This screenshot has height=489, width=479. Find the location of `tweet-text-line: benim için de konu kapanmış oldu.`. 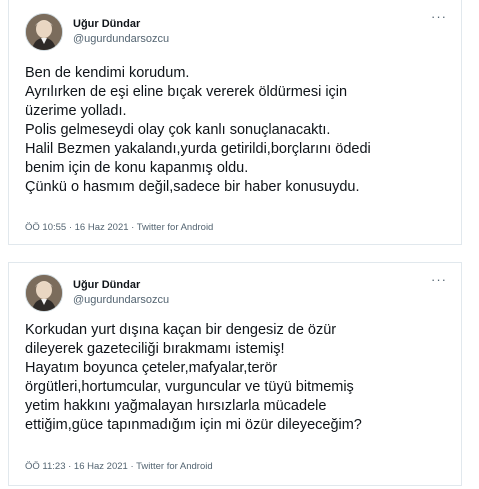

tweet-text-line: benim için de konu kapanmış oldu. is located at coordinates (137, 168).